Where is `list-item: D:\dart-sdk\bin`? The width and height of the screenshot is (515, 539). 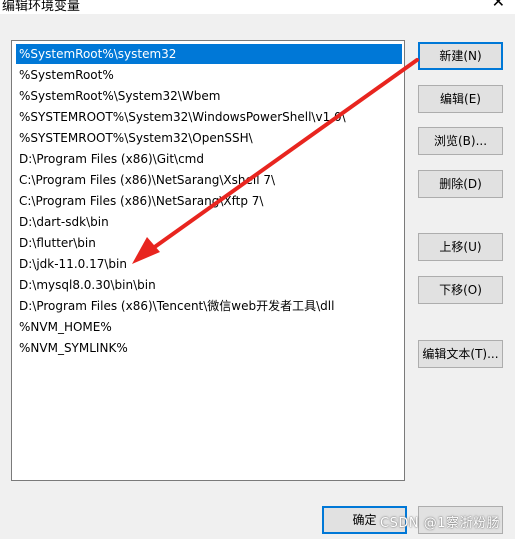 list-item: D:\dart-sdk\bin is located at coordinates (209, 222).